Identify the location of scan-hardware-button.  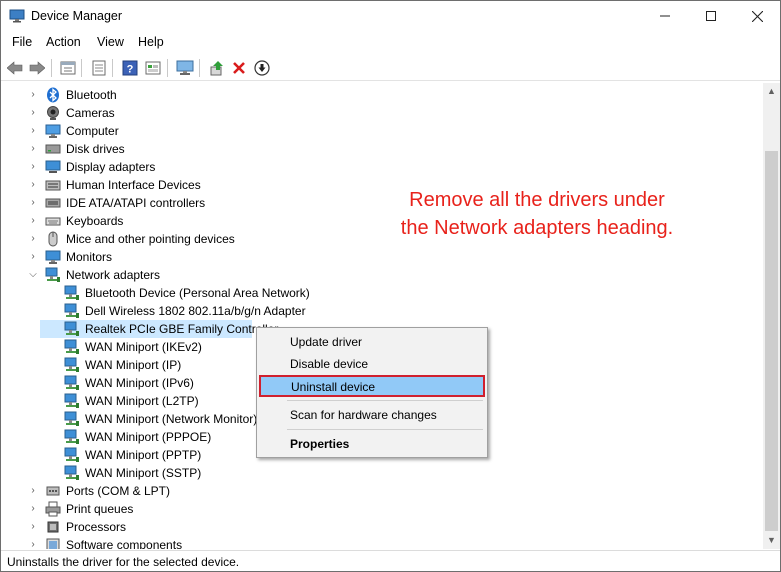
(185, 68).